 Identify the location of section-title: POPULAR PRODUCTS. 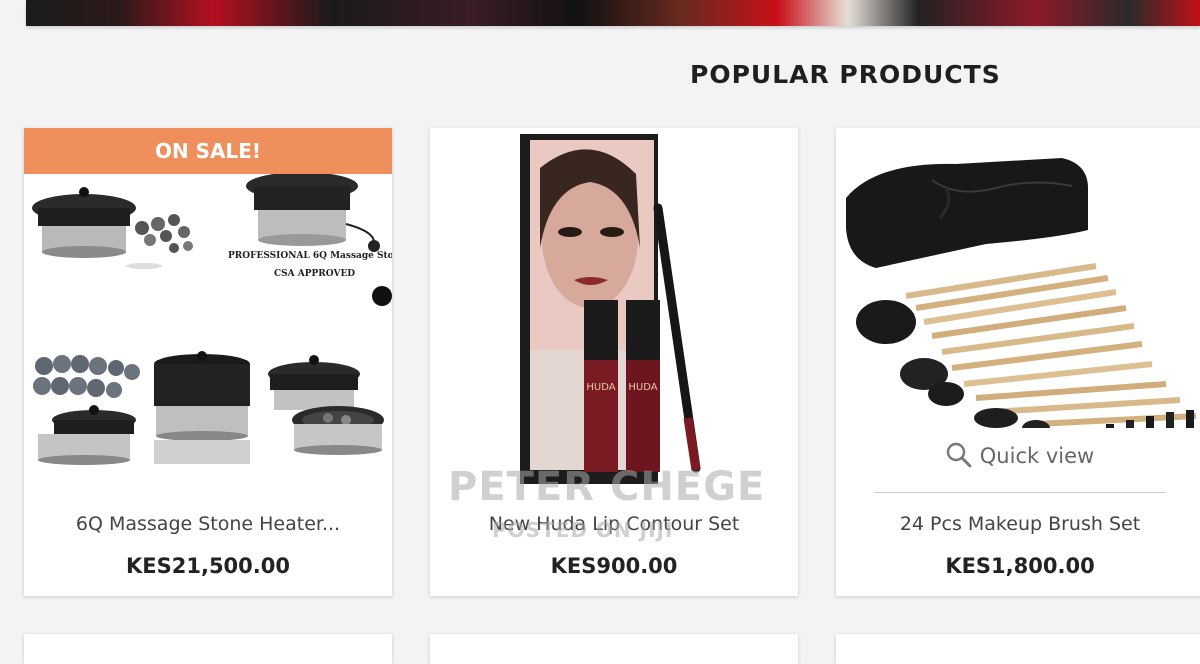
(845, 74).